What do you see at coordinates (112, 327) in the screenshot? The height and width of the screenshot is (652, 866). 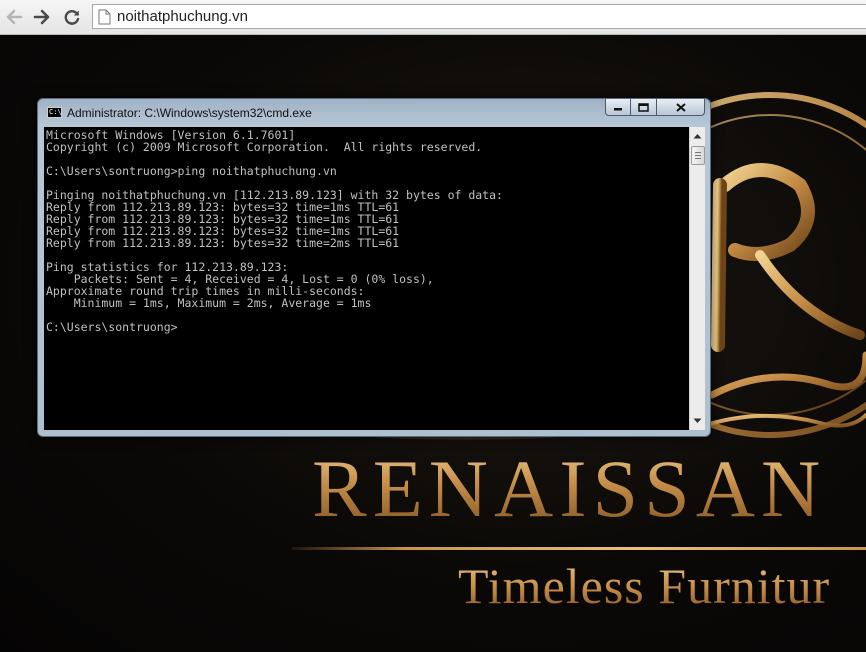 I see `console-prompt: C:\Users\sontruong>` at bounding box center [112, 327].